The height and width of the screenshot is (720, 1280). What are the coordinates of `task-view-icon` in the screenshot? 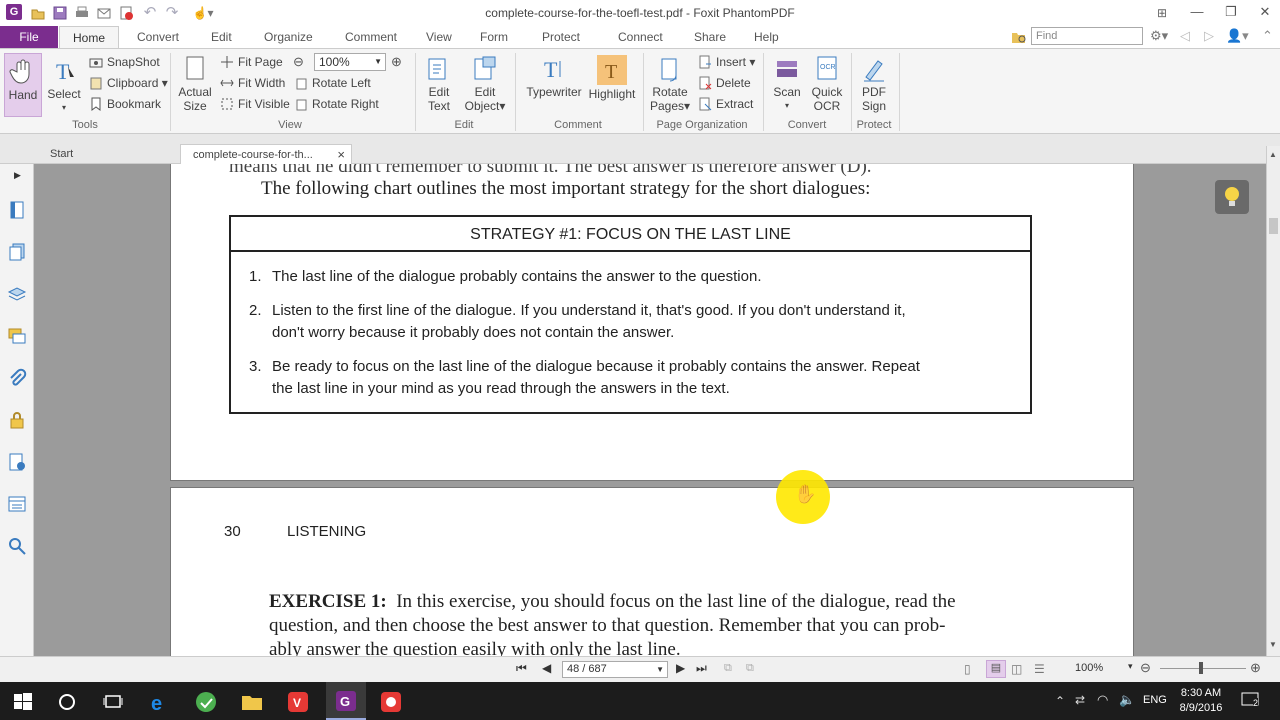 It's located at (113, 702).